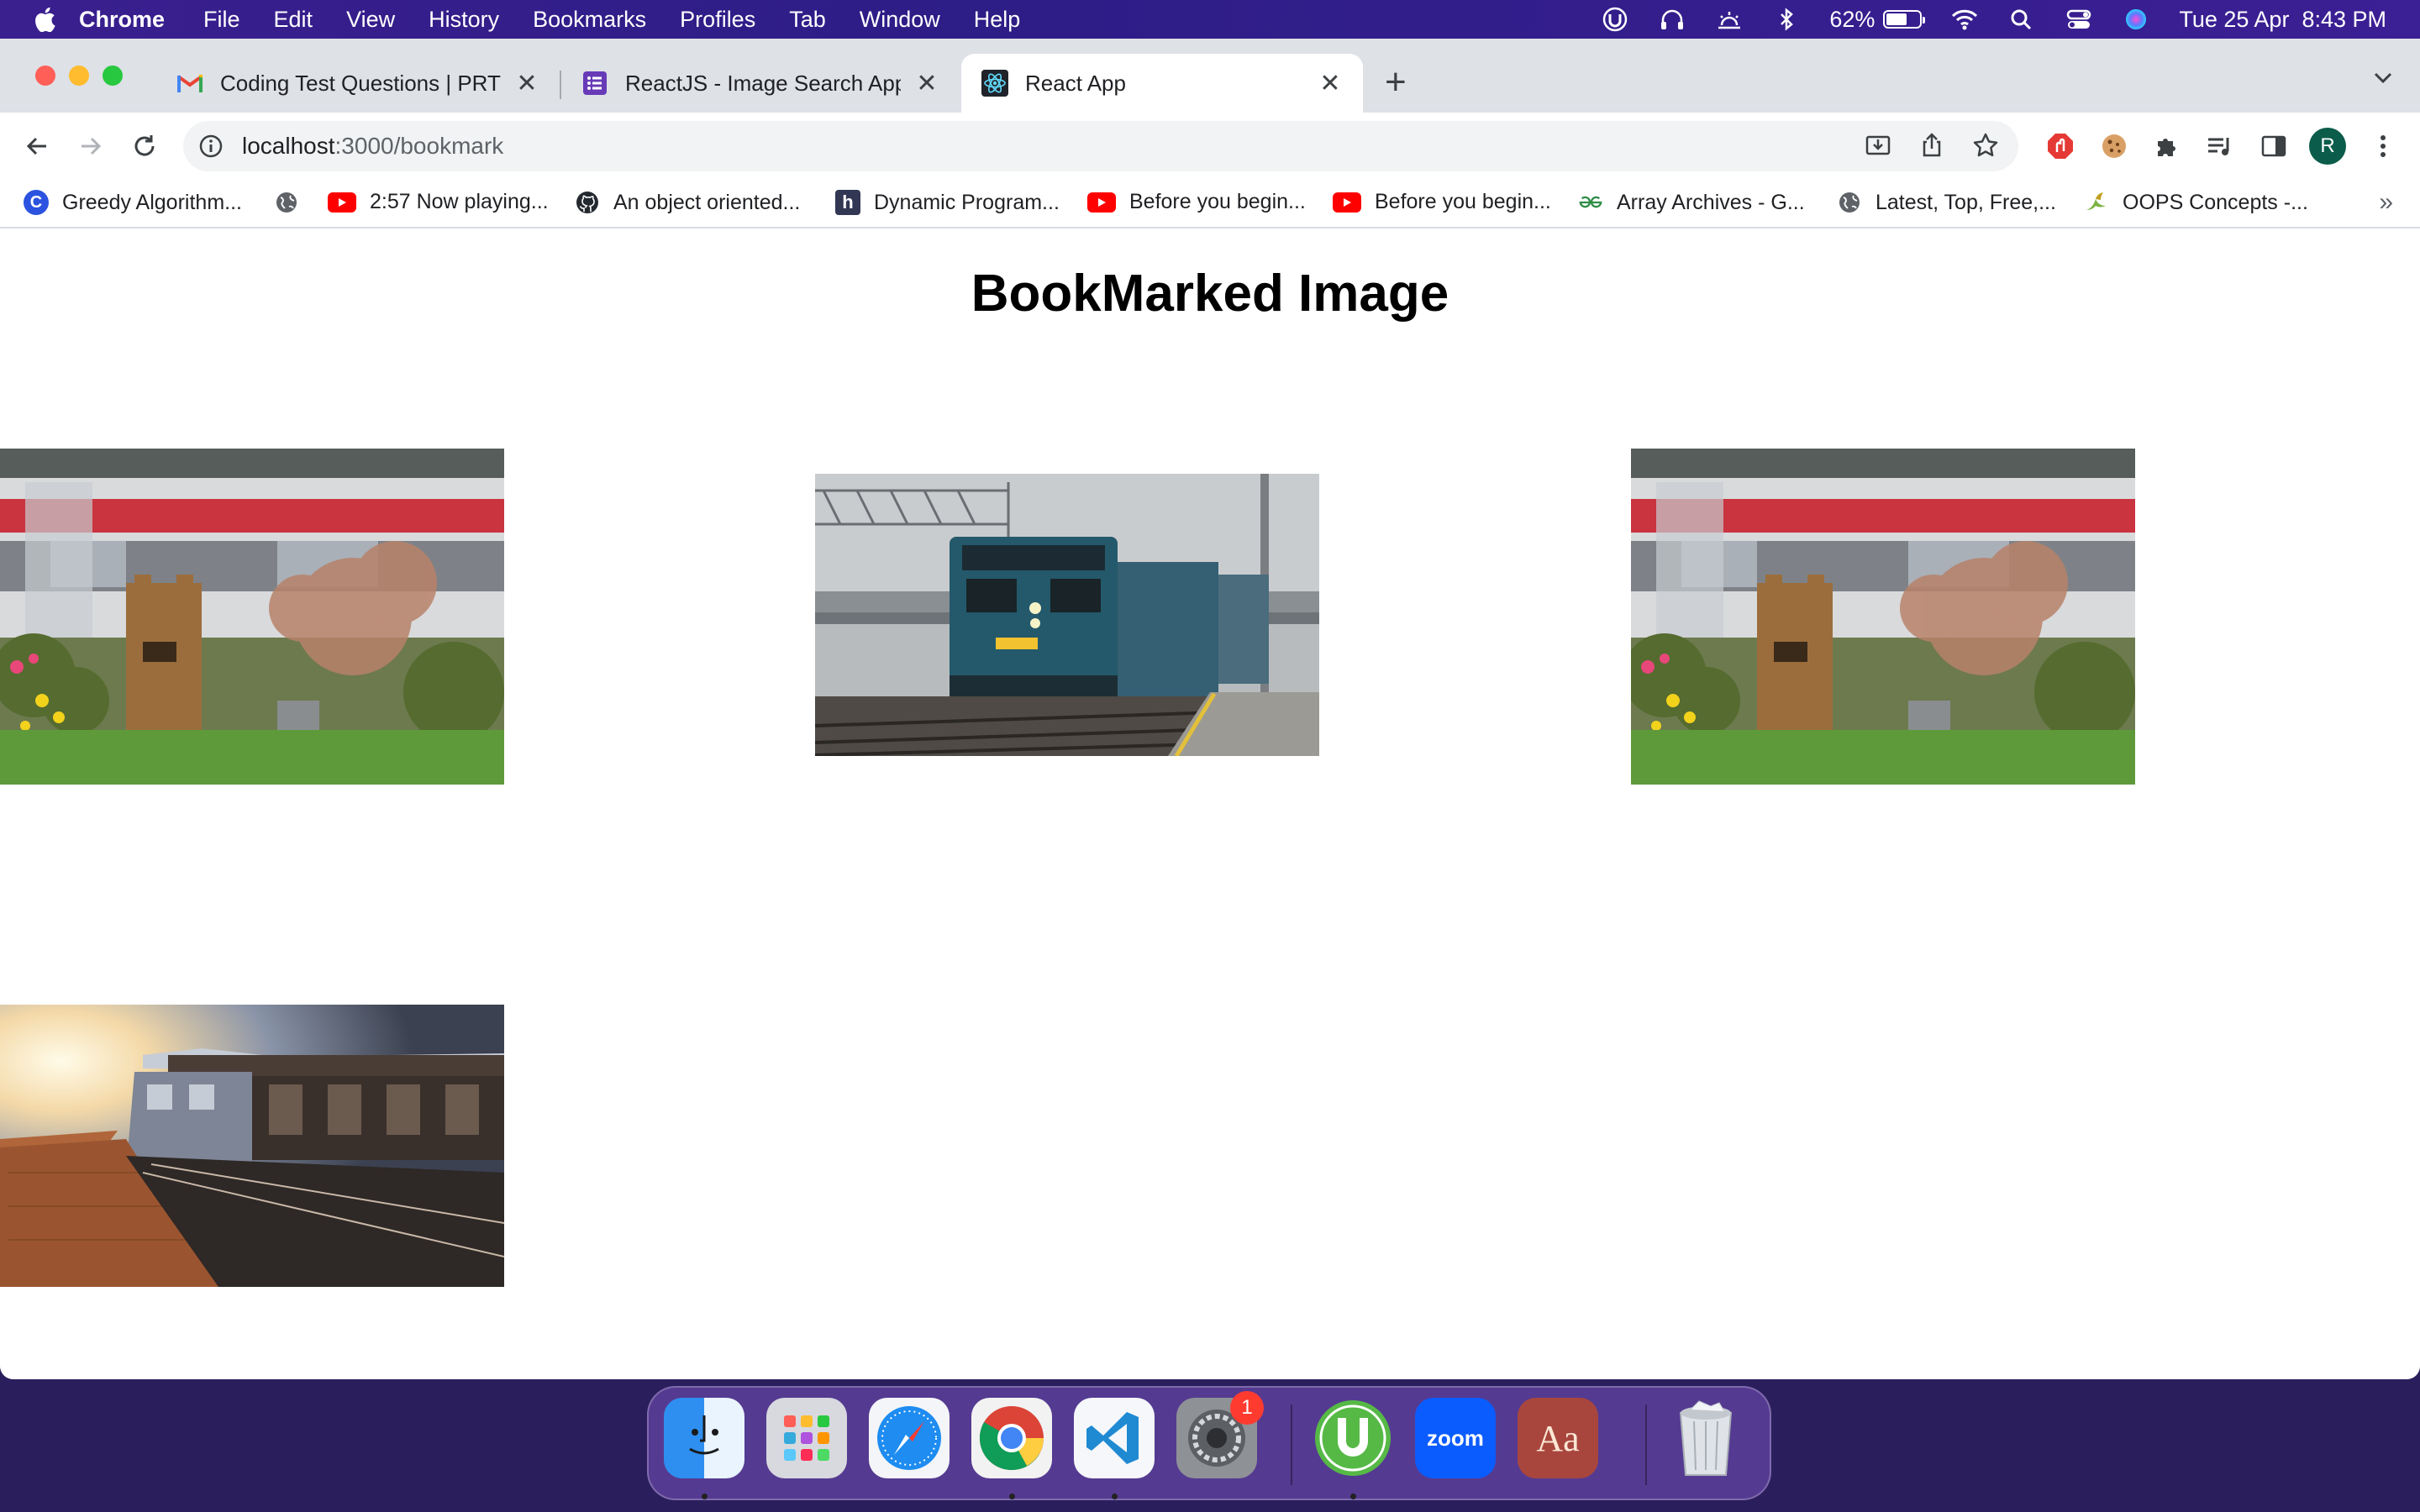  I want to click on menu-history: History, so click(464, 20).